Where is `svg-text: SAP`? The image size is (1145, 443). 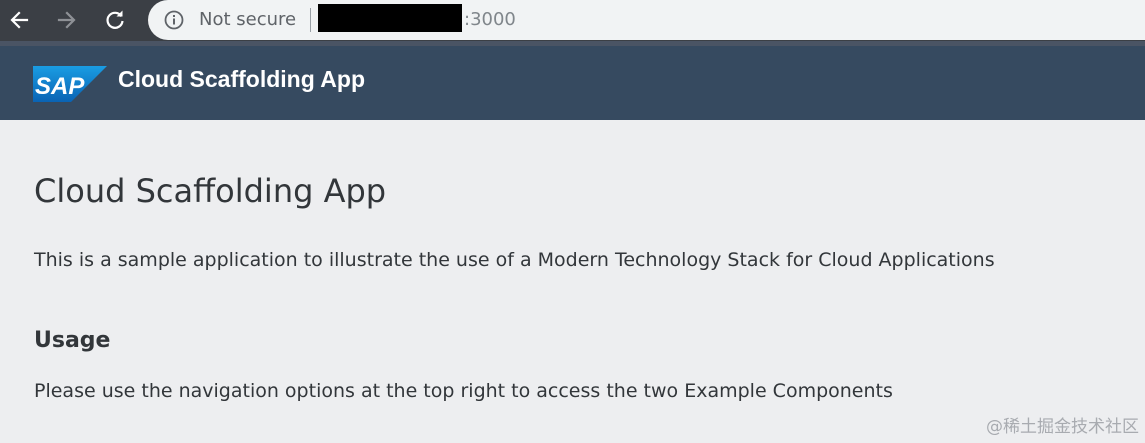
svg-text: SAP is located at coordinates (60, 86).